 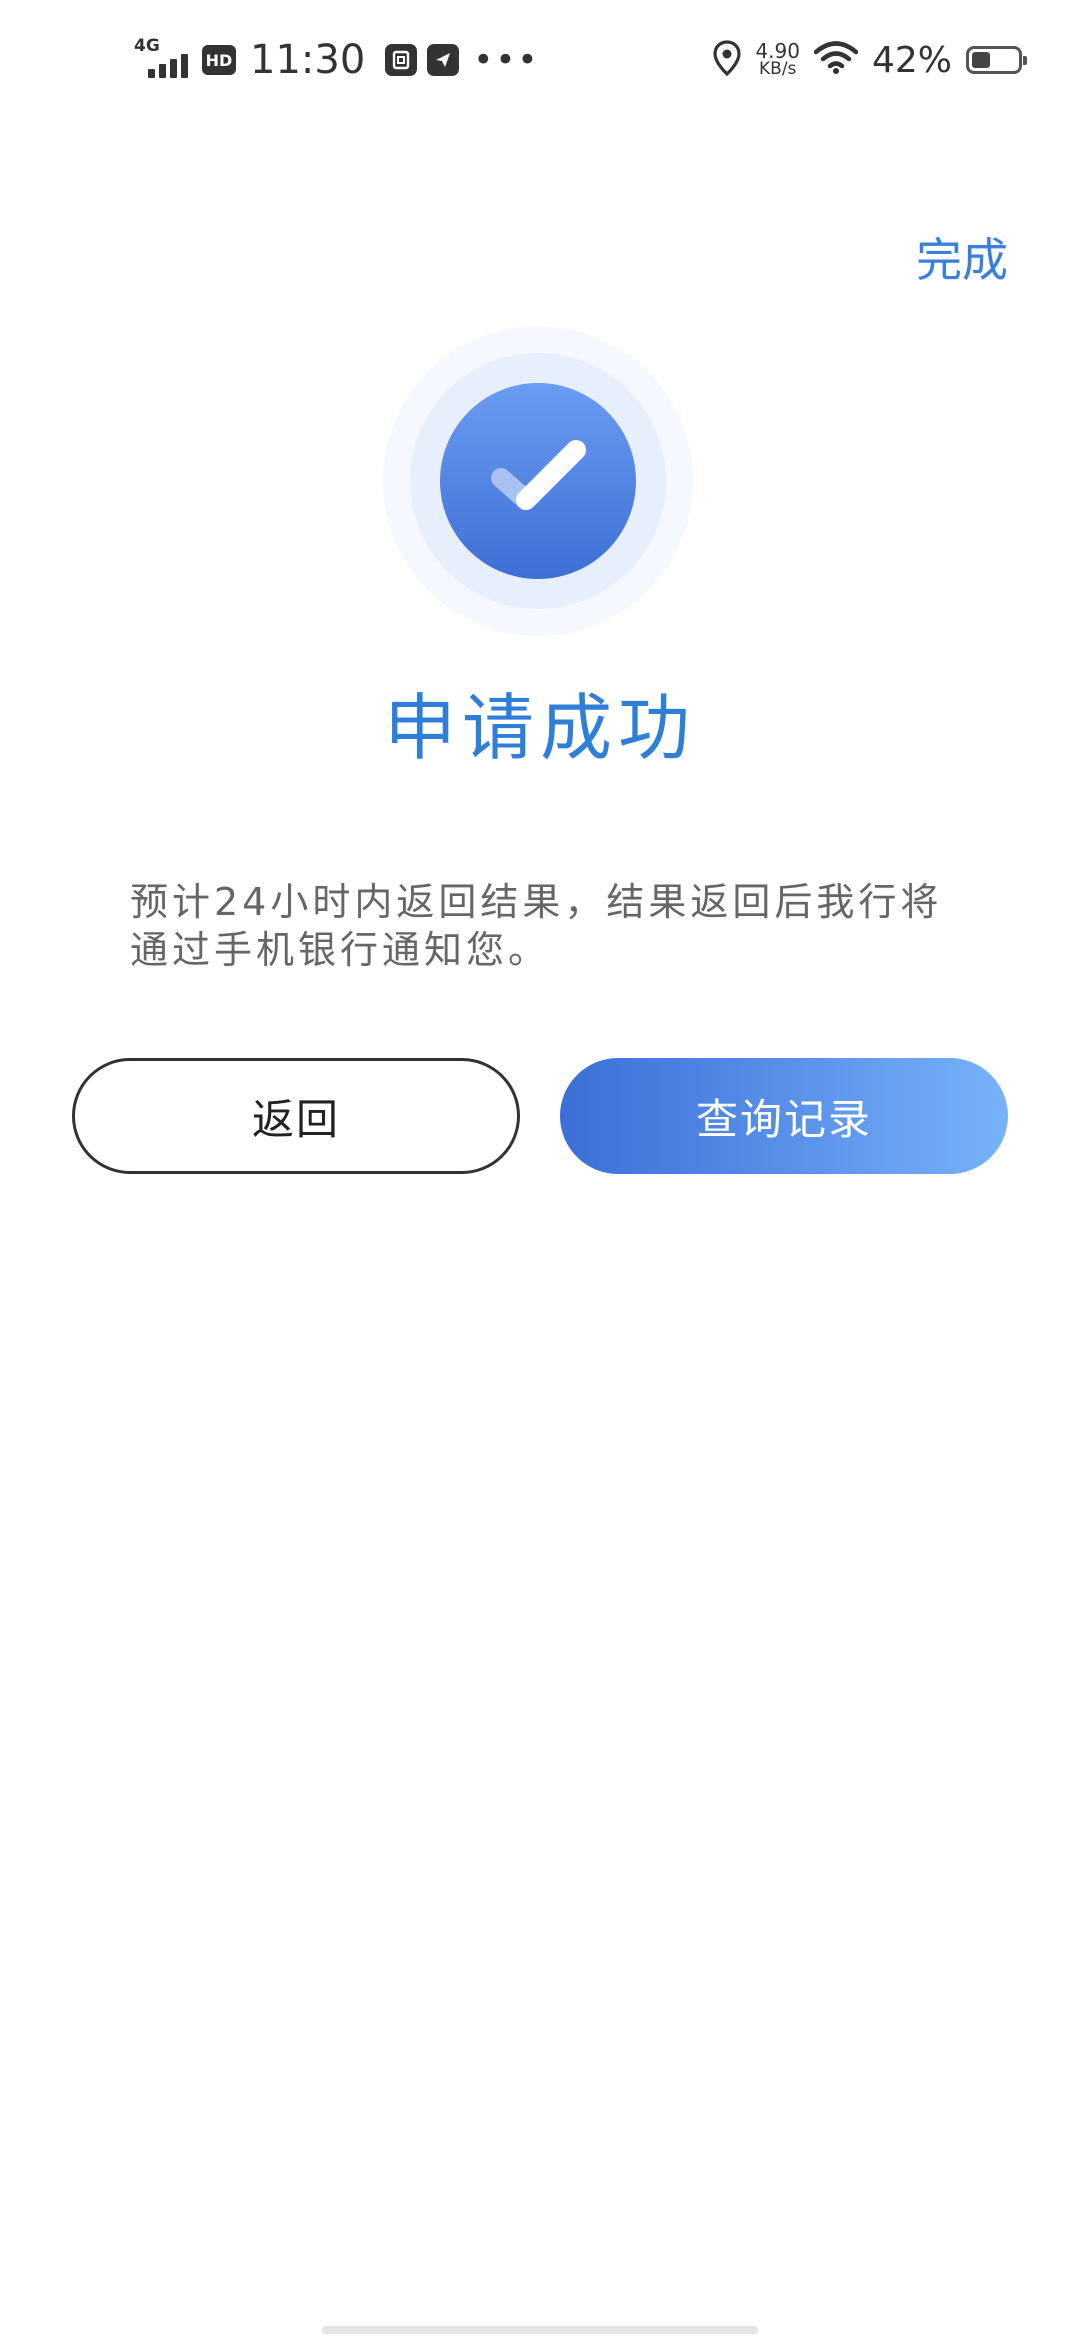 What do you see at coordinates (219, 60) in the screenshot?
I see `hd-voice-icon: HD` at bounding box center [219, 60].